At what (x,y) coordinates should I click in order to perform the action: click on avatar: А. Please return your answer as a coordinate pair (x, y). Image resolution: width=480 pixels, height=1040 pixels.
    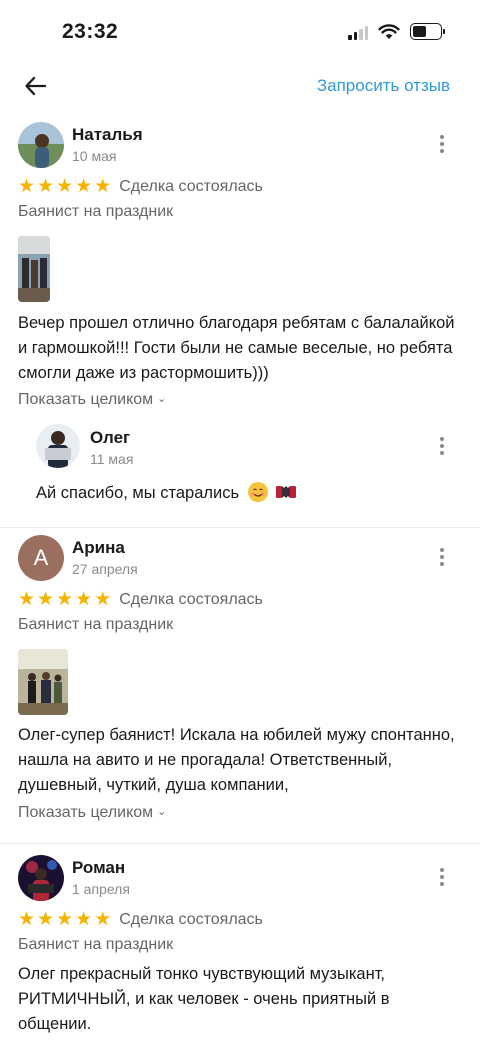
    Looking at the image, I should click on (41, 558).